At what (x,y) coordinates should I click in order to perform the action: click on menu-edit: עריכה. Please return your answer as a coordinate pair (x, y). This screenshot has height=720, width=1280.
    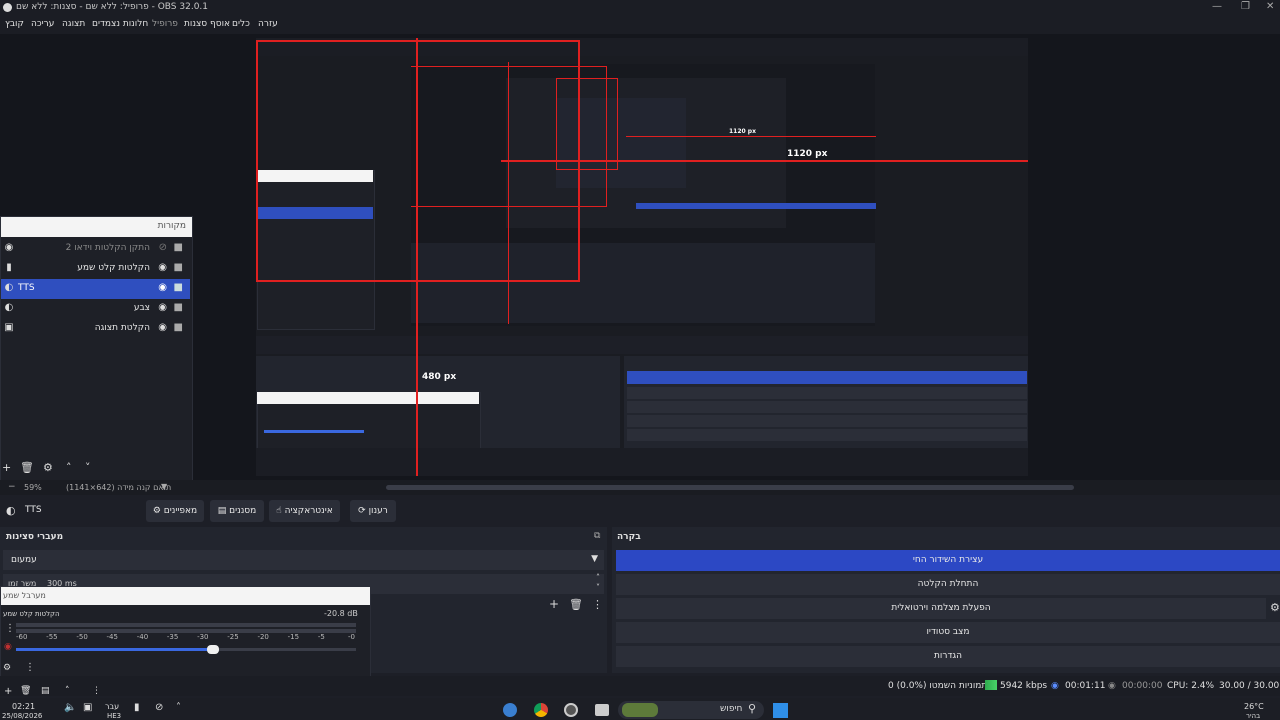
    Looking at the image, I should click on (42, 24).